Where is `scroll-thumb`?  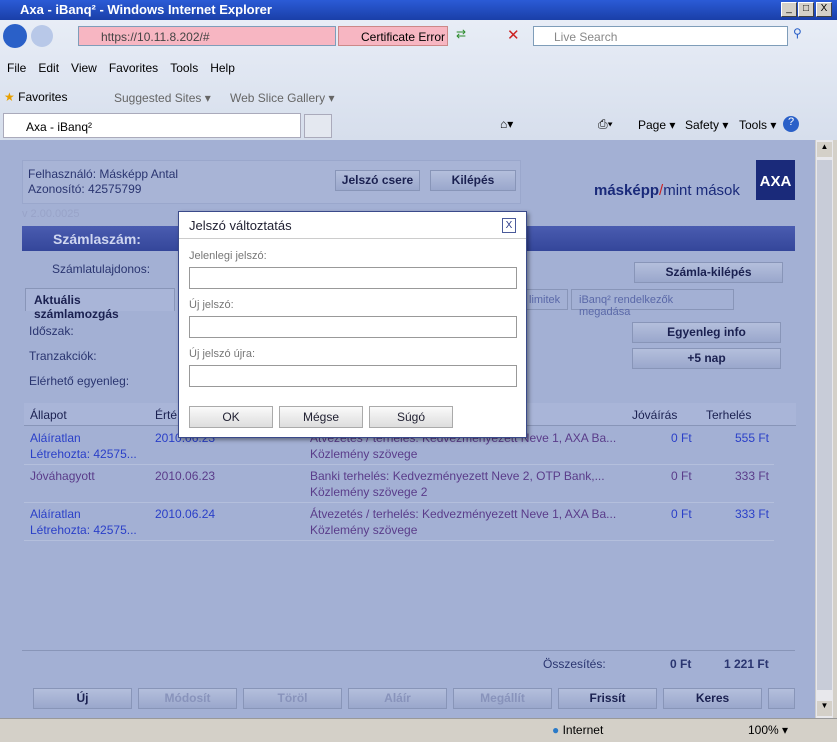 scroll-thumb is located at coordinates (824, 425).